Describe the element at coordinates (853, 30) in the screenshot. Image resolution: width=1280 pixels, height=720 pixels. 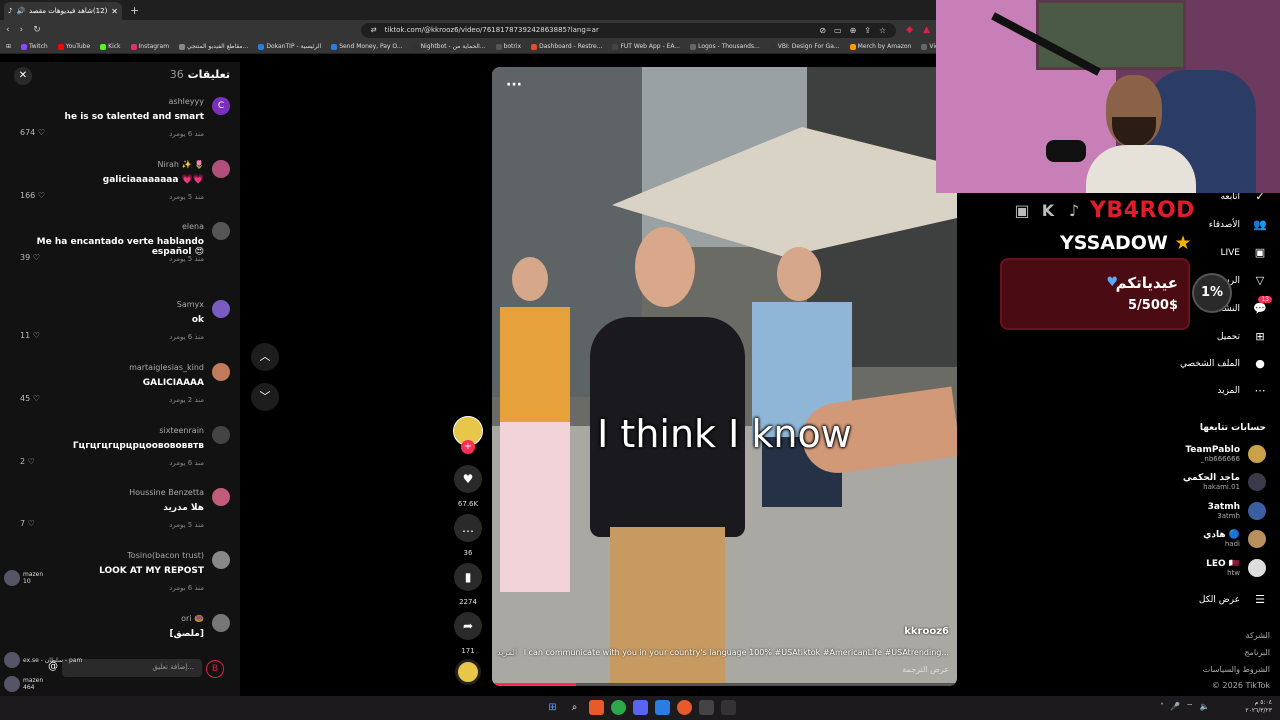
I see `zoom-icon: ⊕` at that location.